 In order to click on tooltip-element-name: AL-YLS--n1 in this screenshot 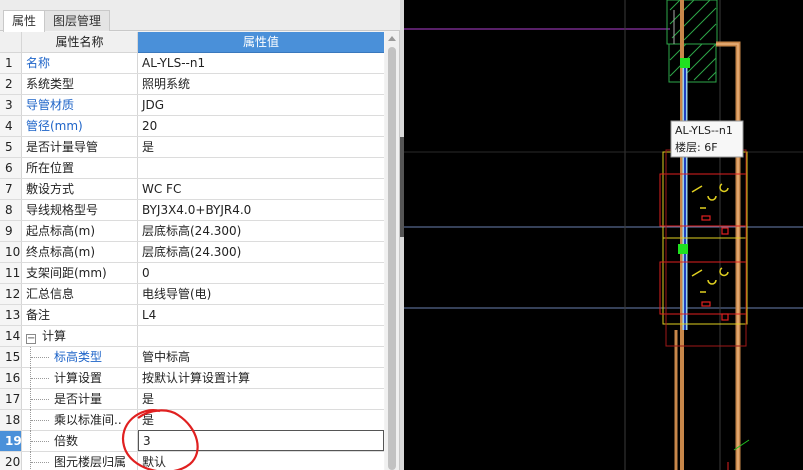, I will do `click(704, 130)`.